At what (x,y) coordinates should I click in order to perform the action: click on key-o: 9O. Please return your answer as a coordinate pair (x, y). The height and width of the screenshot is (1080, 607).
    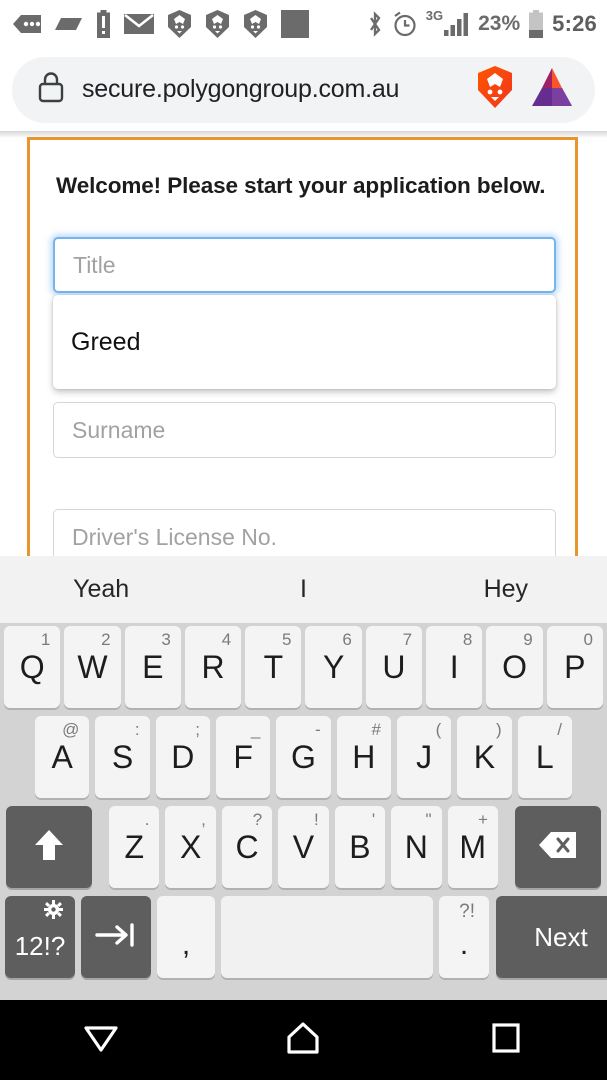
    Looking at the image, I should click on (514, 667).